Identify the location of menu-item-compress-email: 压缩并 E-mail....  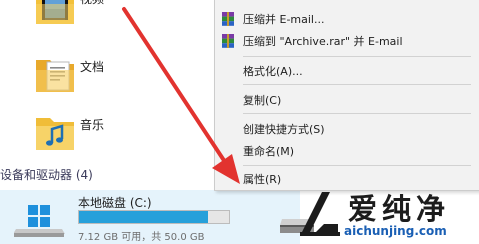
(347, 19).